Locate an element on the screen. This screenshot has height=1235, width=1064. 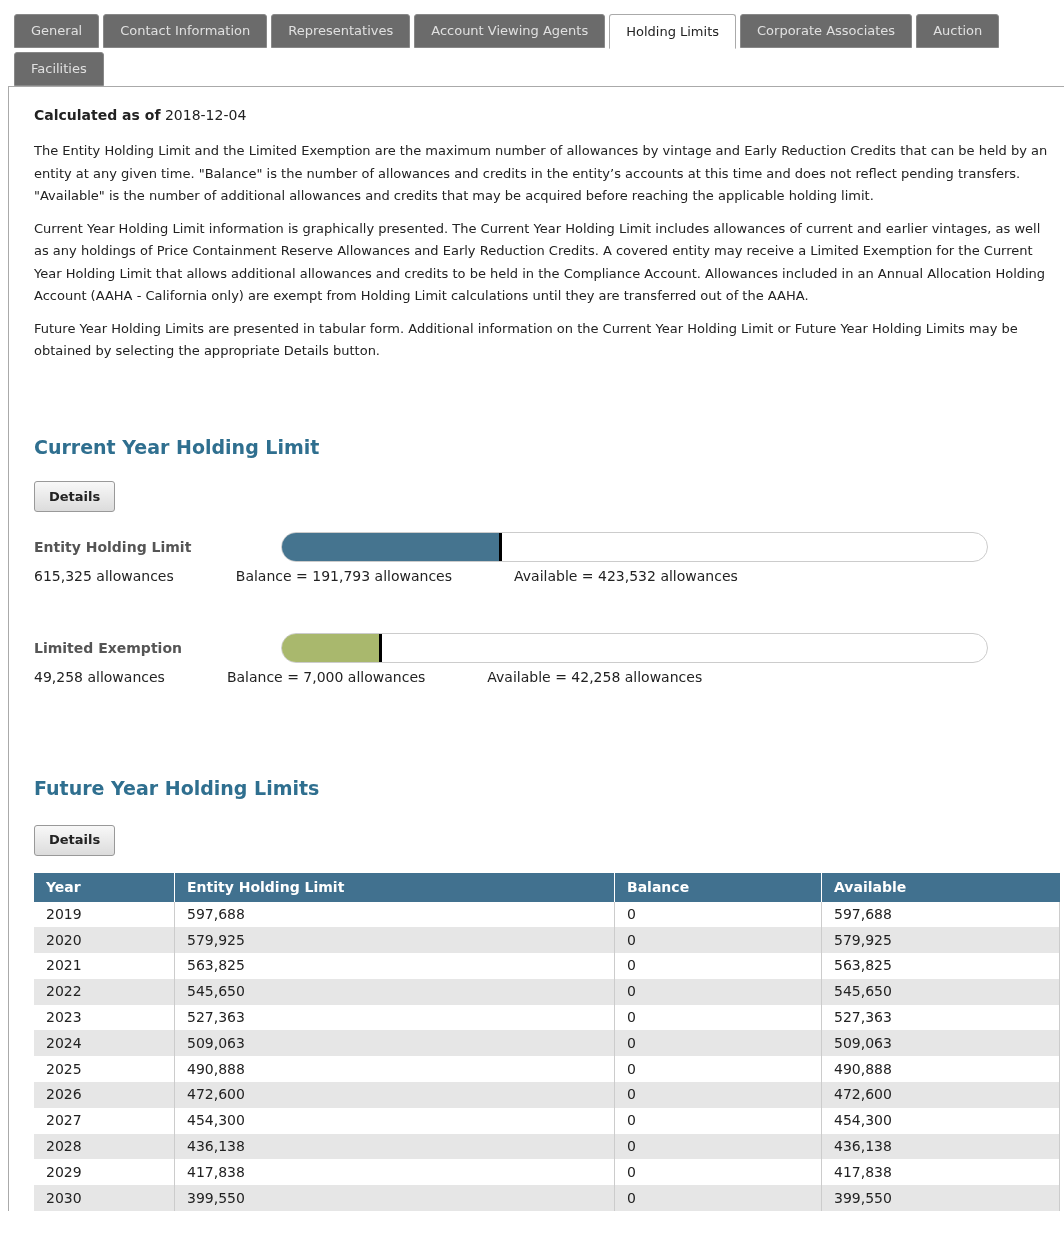
limit-label: Limited Exemption is located at coordinates (108, 648).